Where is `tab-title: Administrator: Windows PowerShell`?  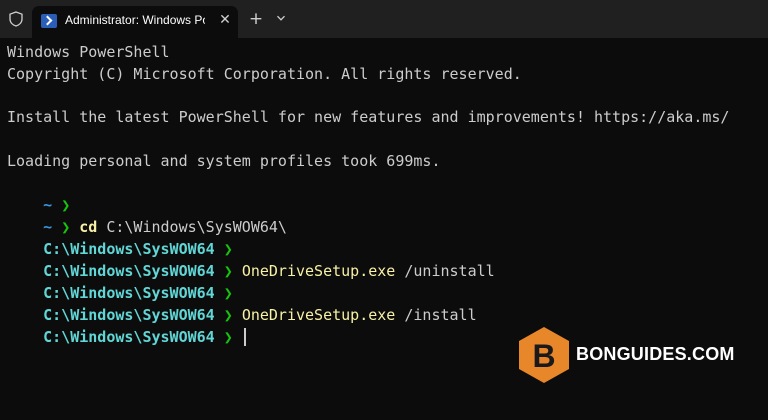 tab-title: Administrator: Windows PowerShell is located at coordinates (135, 20).